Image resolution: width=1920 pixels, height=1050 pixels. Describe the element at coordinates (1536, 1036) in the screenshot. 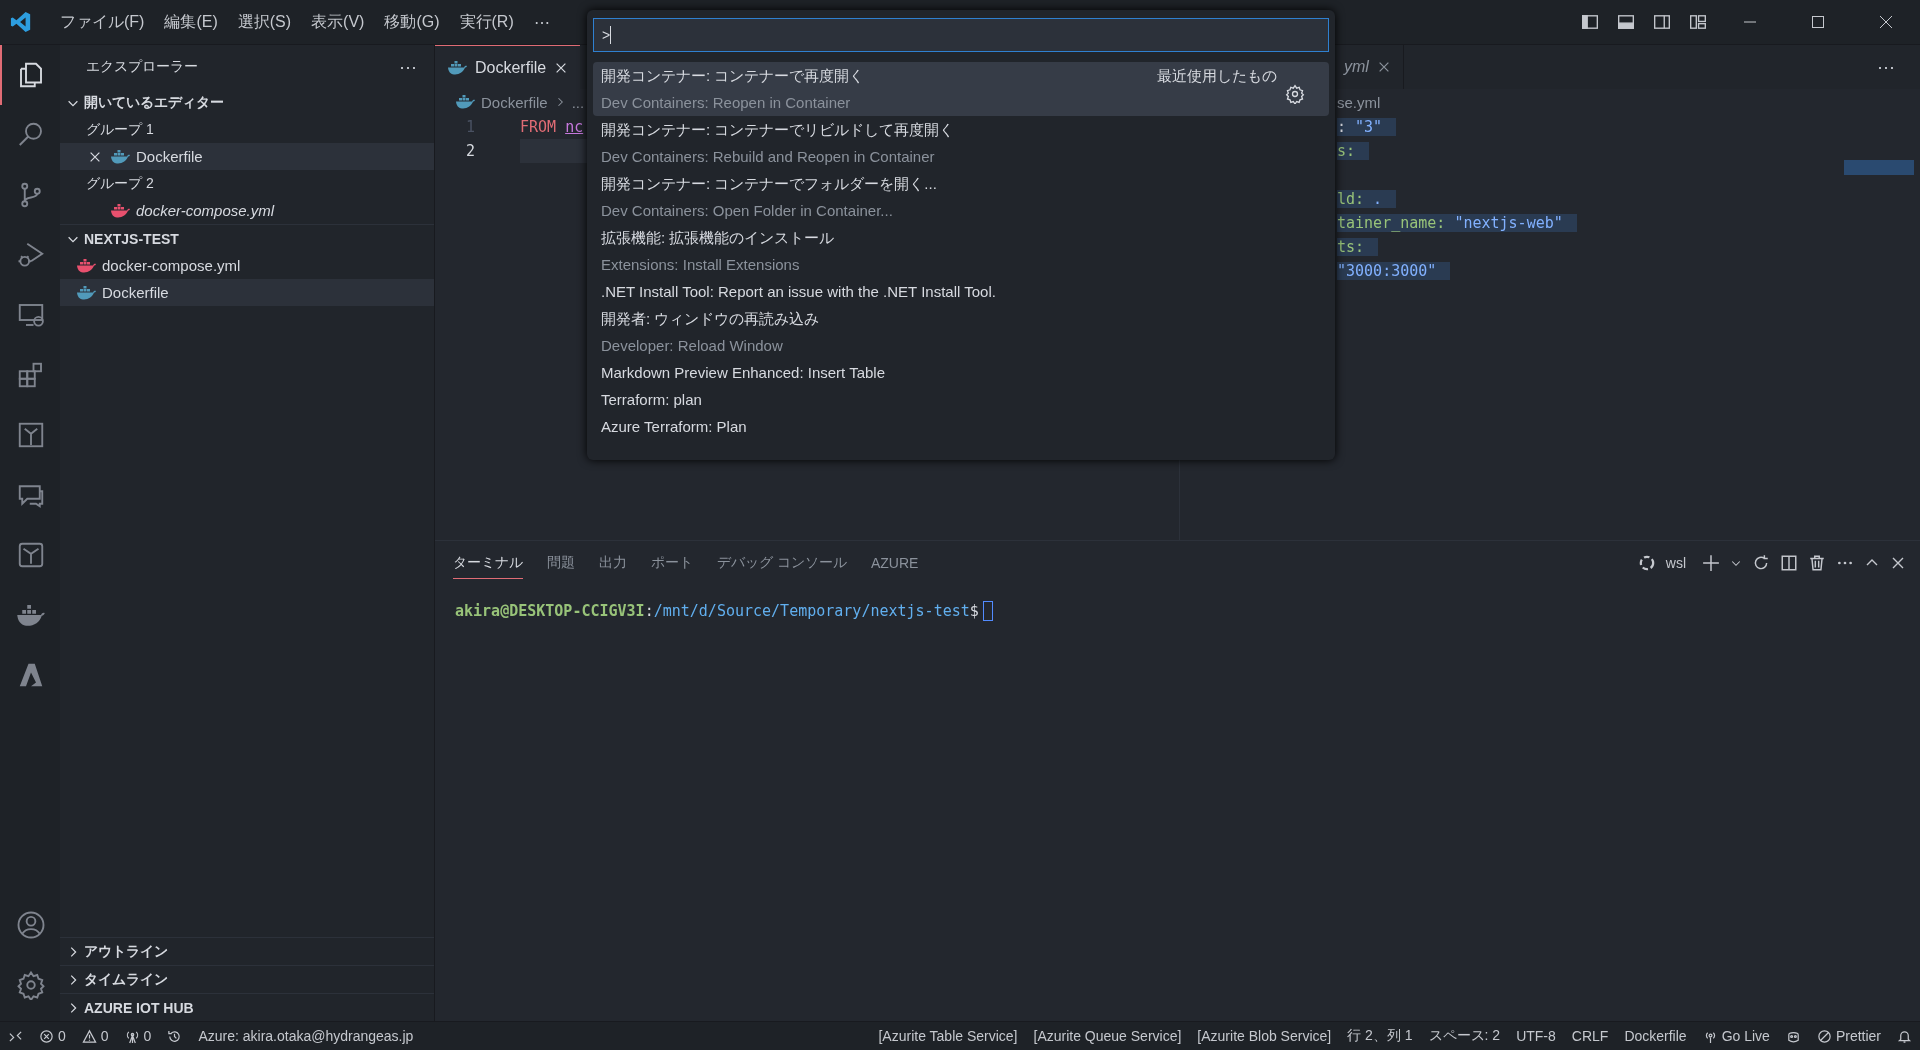

I see `status-item: UTF-8` at that location.